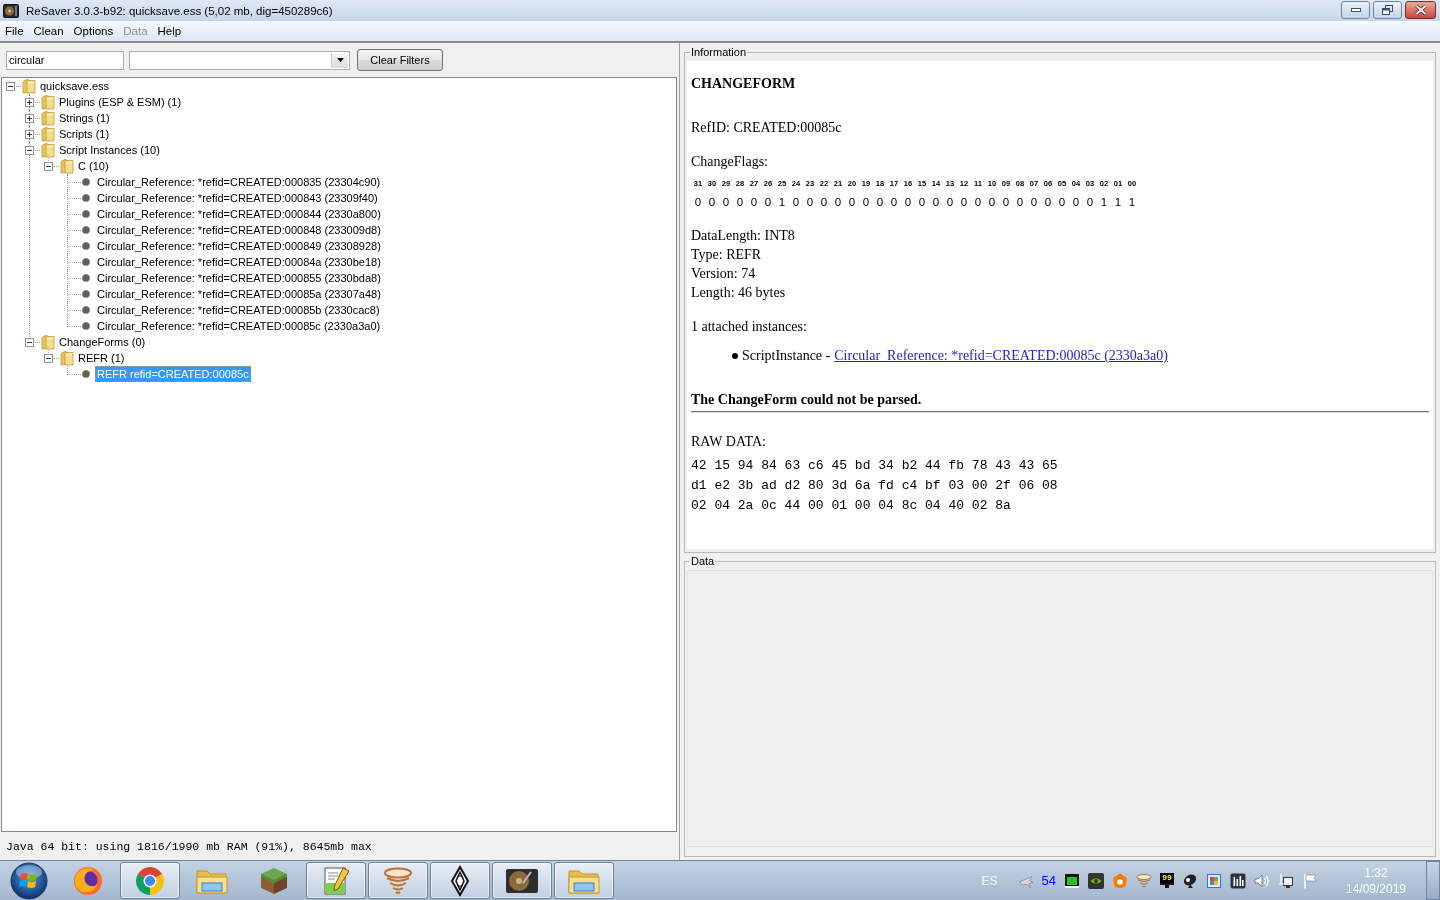 The width and height of the screenshot is (1440, 900). I want to click on speaker-icon, so click(1262, 880).